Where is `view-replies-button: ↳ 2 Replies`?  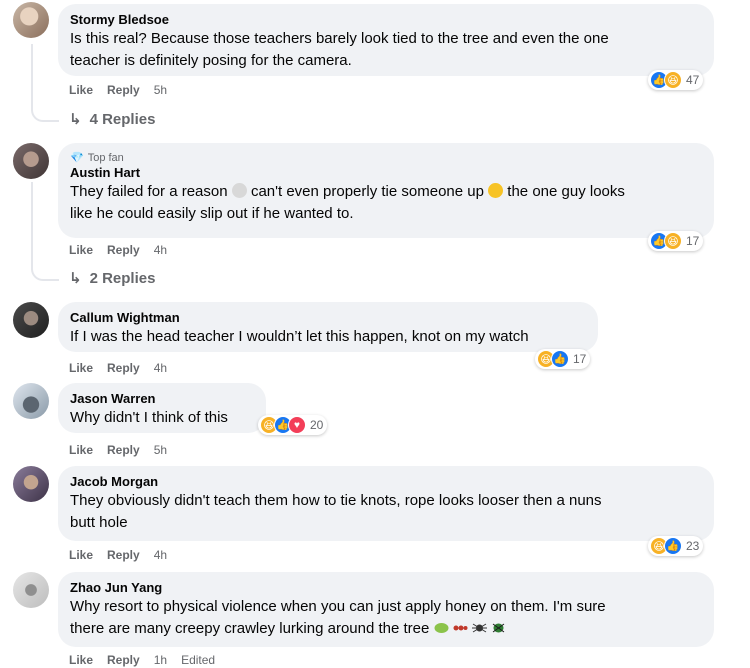 view-replies-button: ↳ 2 Replies is located at coordinates (112, 278).